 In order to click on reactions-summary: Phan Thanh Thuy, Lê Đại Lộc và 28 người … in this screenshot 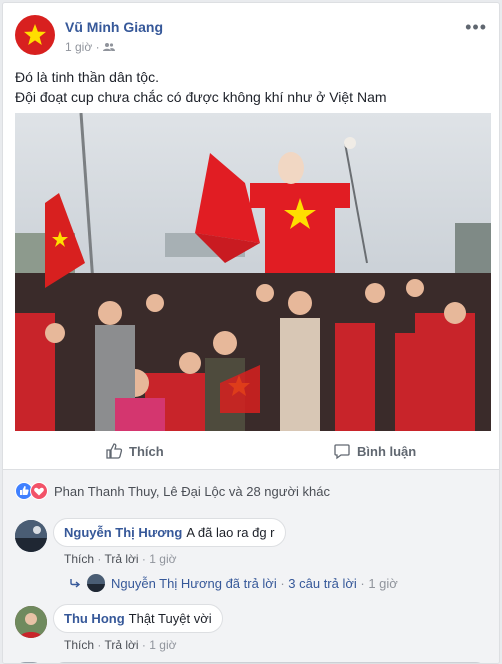, I will do `click(172, 491)`.